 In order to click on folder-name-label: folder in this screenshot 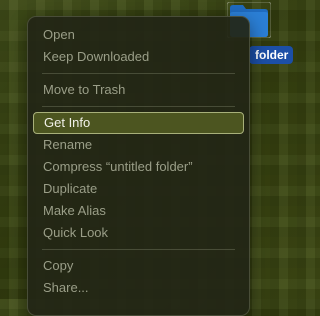, I will do `click(271, 55)`.